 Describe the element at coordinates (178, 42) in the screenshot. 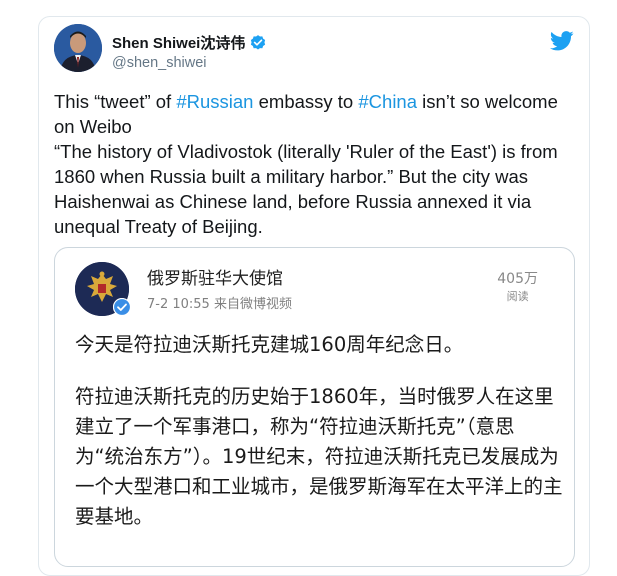

I see `author-name: Shen Shiwei沈诗伟` at that location.